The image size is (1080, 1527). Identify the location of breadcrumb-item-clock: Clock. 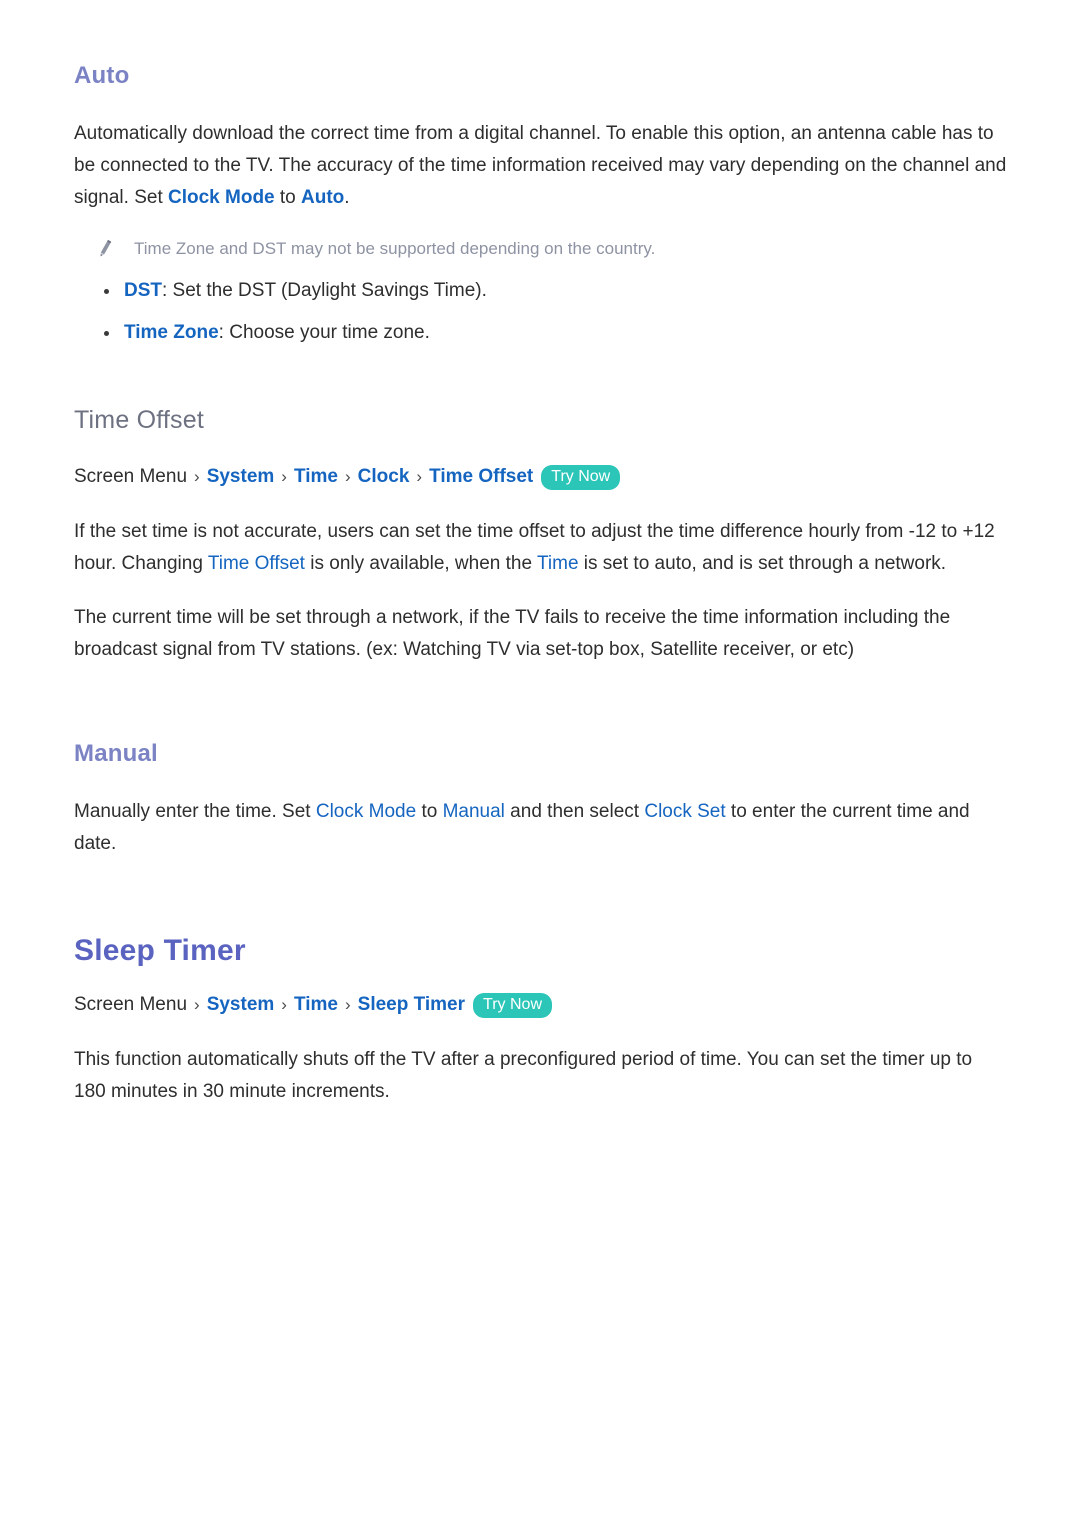
(384, 477).